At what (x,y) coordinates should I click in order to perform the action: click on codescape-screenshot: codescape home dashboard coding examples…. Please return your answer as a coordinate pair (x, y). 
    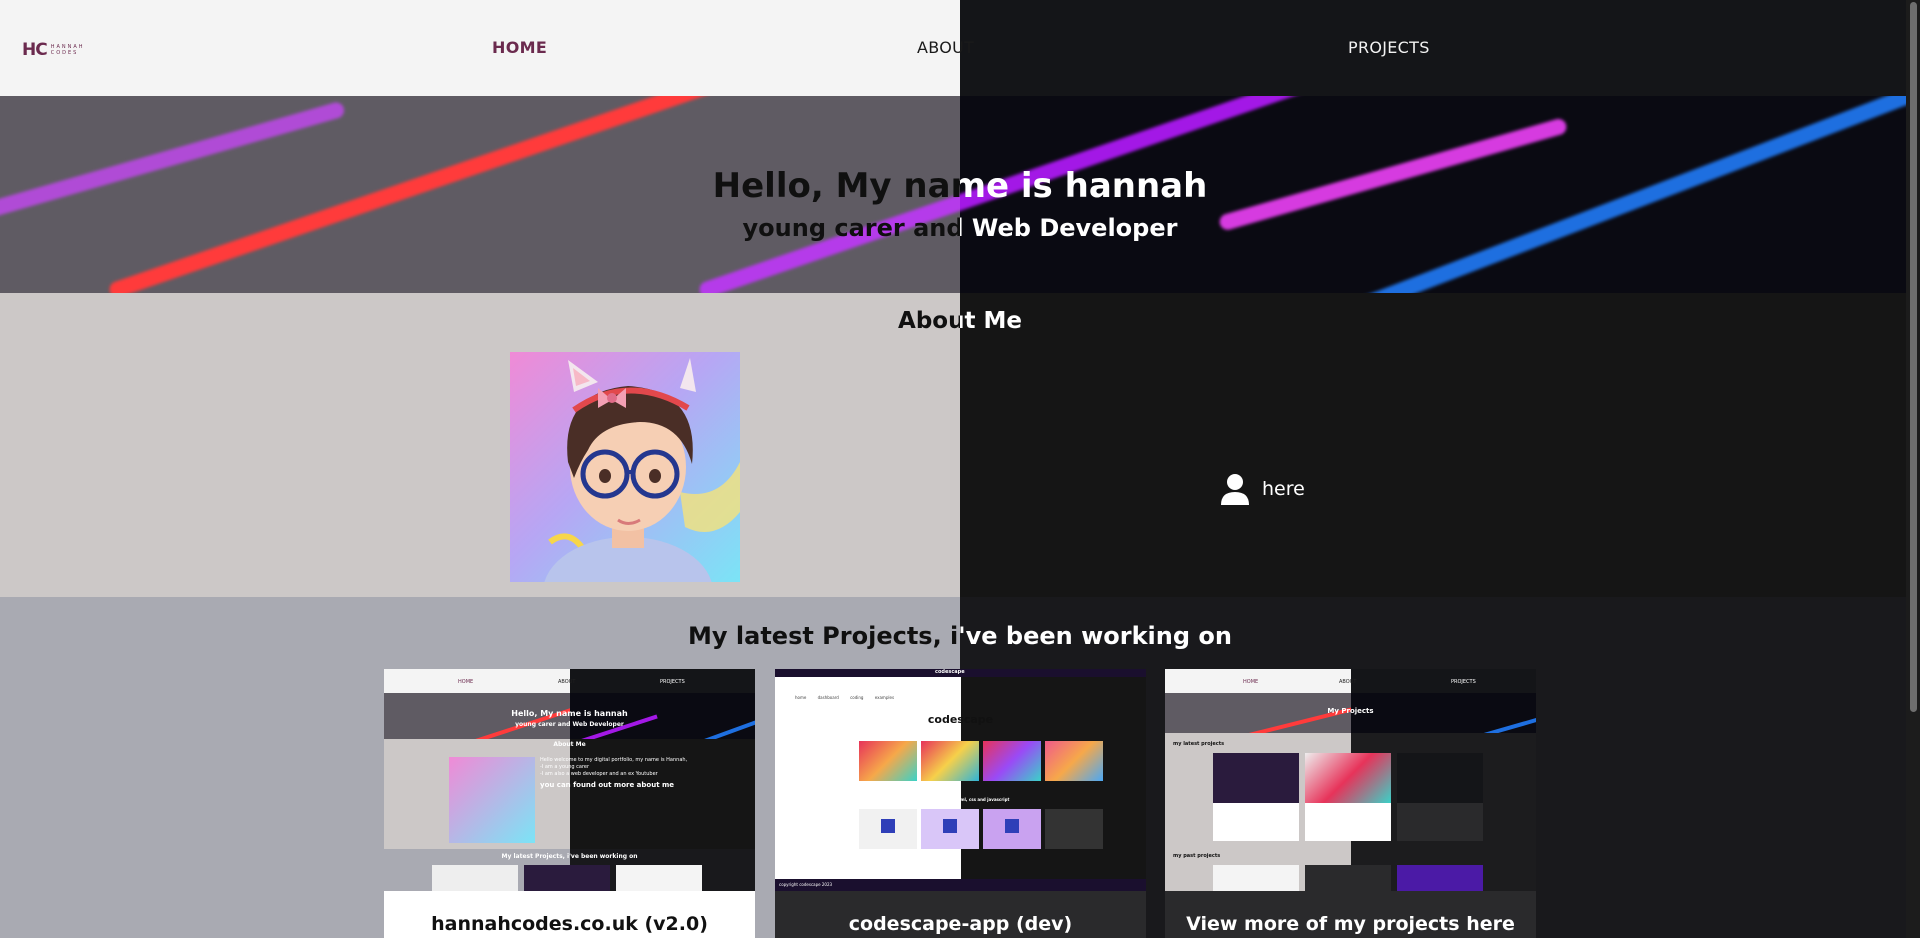
    Looking at the image, I should click on (960, 780).